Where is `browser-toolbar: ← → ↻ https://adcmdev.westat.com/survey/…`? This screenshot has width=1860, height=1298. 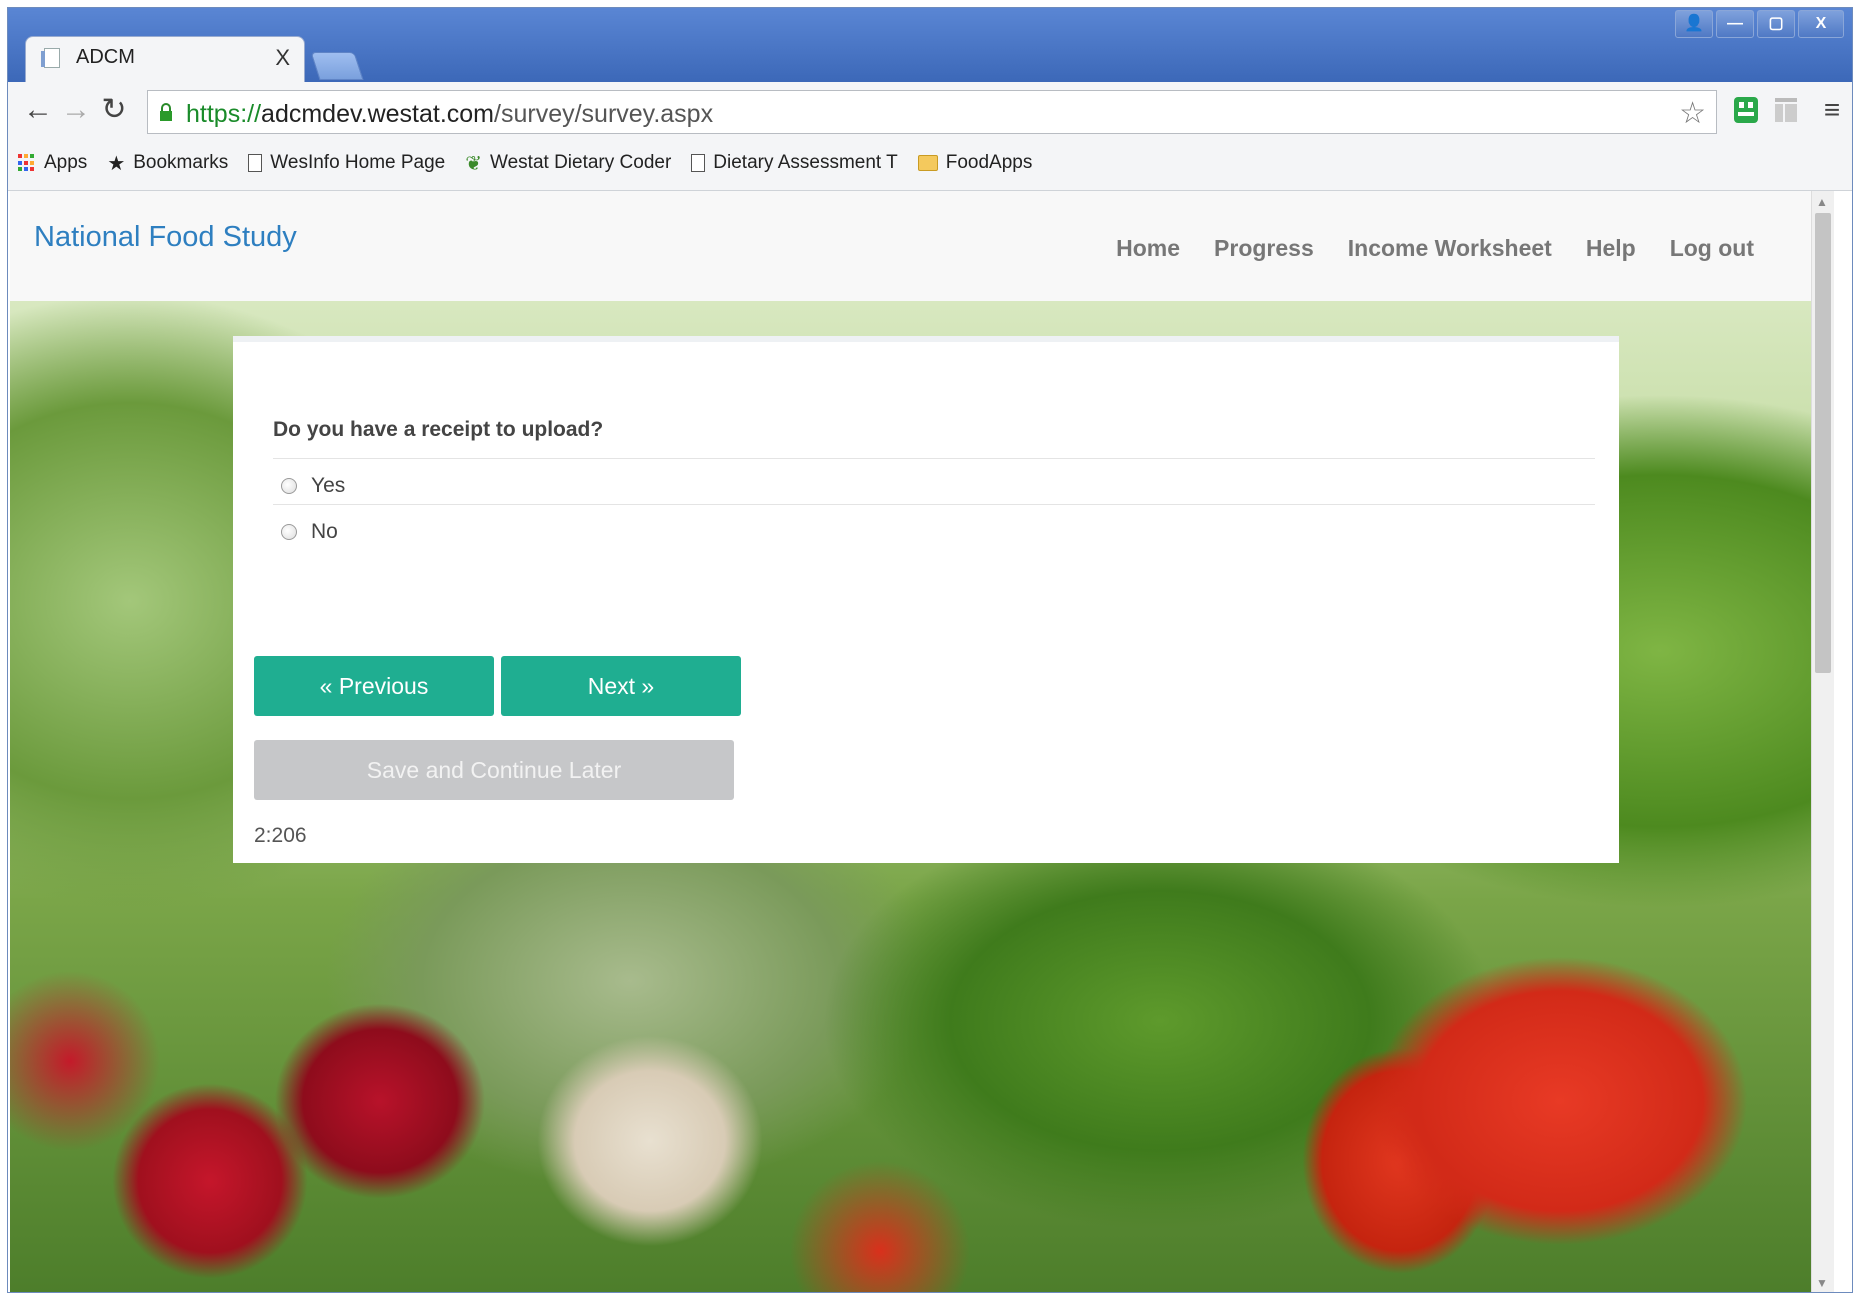 browser-toolbar: ← → ↻ https://adcmdev.westat.com/survey/… is located at coordinates (930, 136).